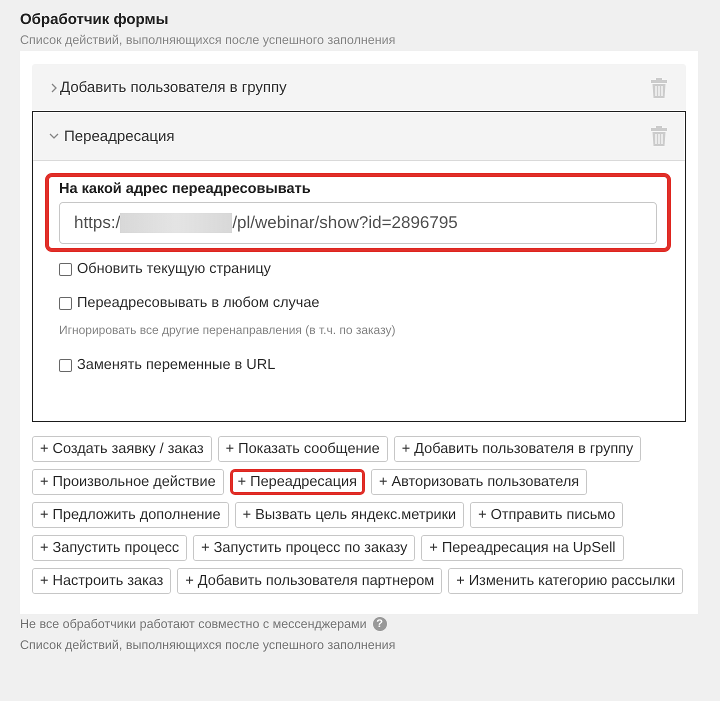 The height and width of the screenshot is (701, 720). I want to click on add-action-button: + Добавить пользователя в группу, so click(518, 449).